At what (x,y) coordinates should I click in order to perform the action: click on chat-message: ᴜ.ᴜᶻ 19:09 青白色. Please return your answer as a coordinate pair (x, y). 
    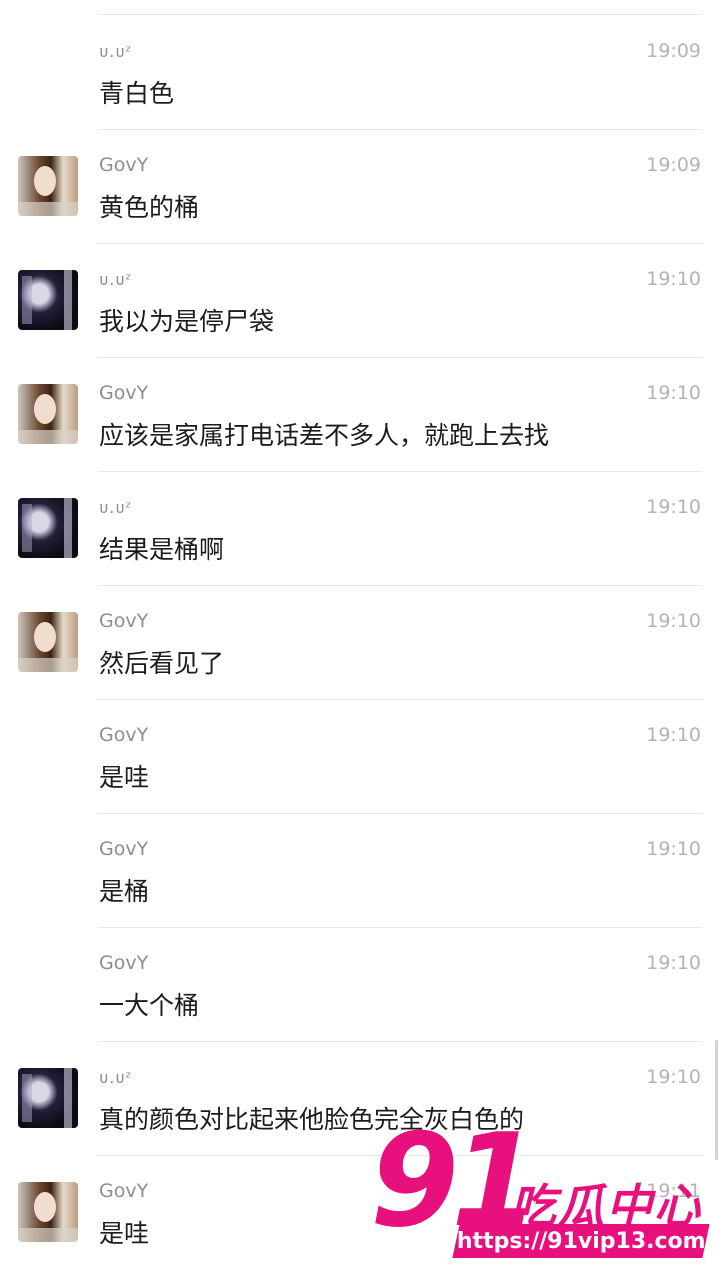
    Looking at the image, I should click on (360, 73).